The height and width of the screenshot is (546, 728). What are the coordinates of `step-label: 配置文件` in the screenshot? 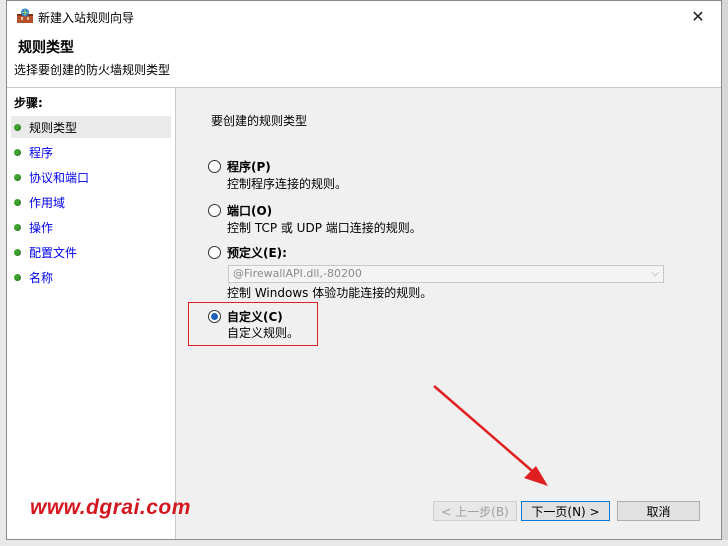 It's located at (53, 252).